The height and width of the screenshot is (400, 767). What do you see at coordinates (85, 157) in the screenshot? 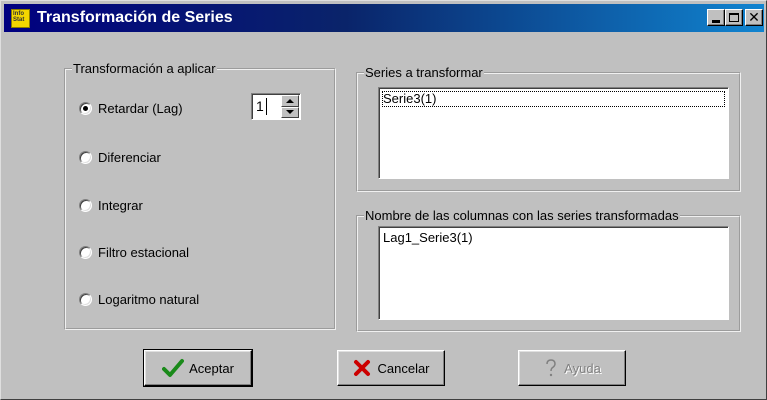
I see `radio-diferenciar-indicator` at bounding box center [85, 157].